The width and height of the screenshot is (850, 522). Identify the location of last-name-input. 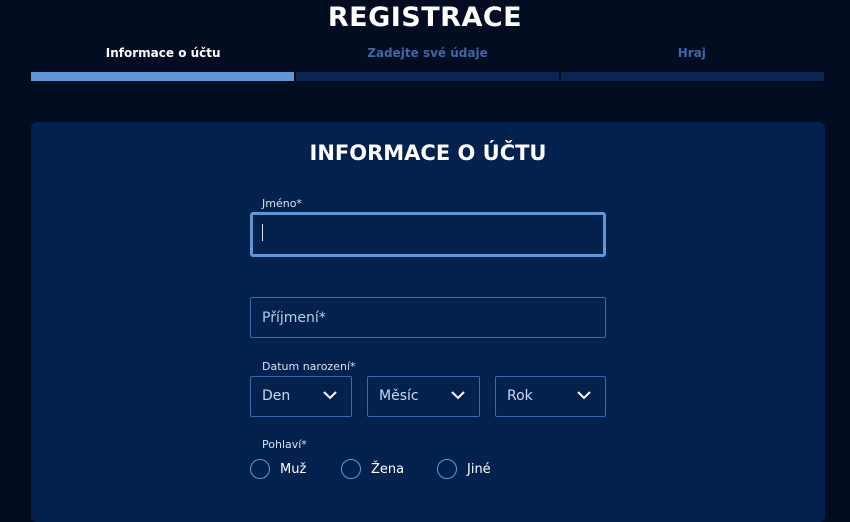
(428, 317).